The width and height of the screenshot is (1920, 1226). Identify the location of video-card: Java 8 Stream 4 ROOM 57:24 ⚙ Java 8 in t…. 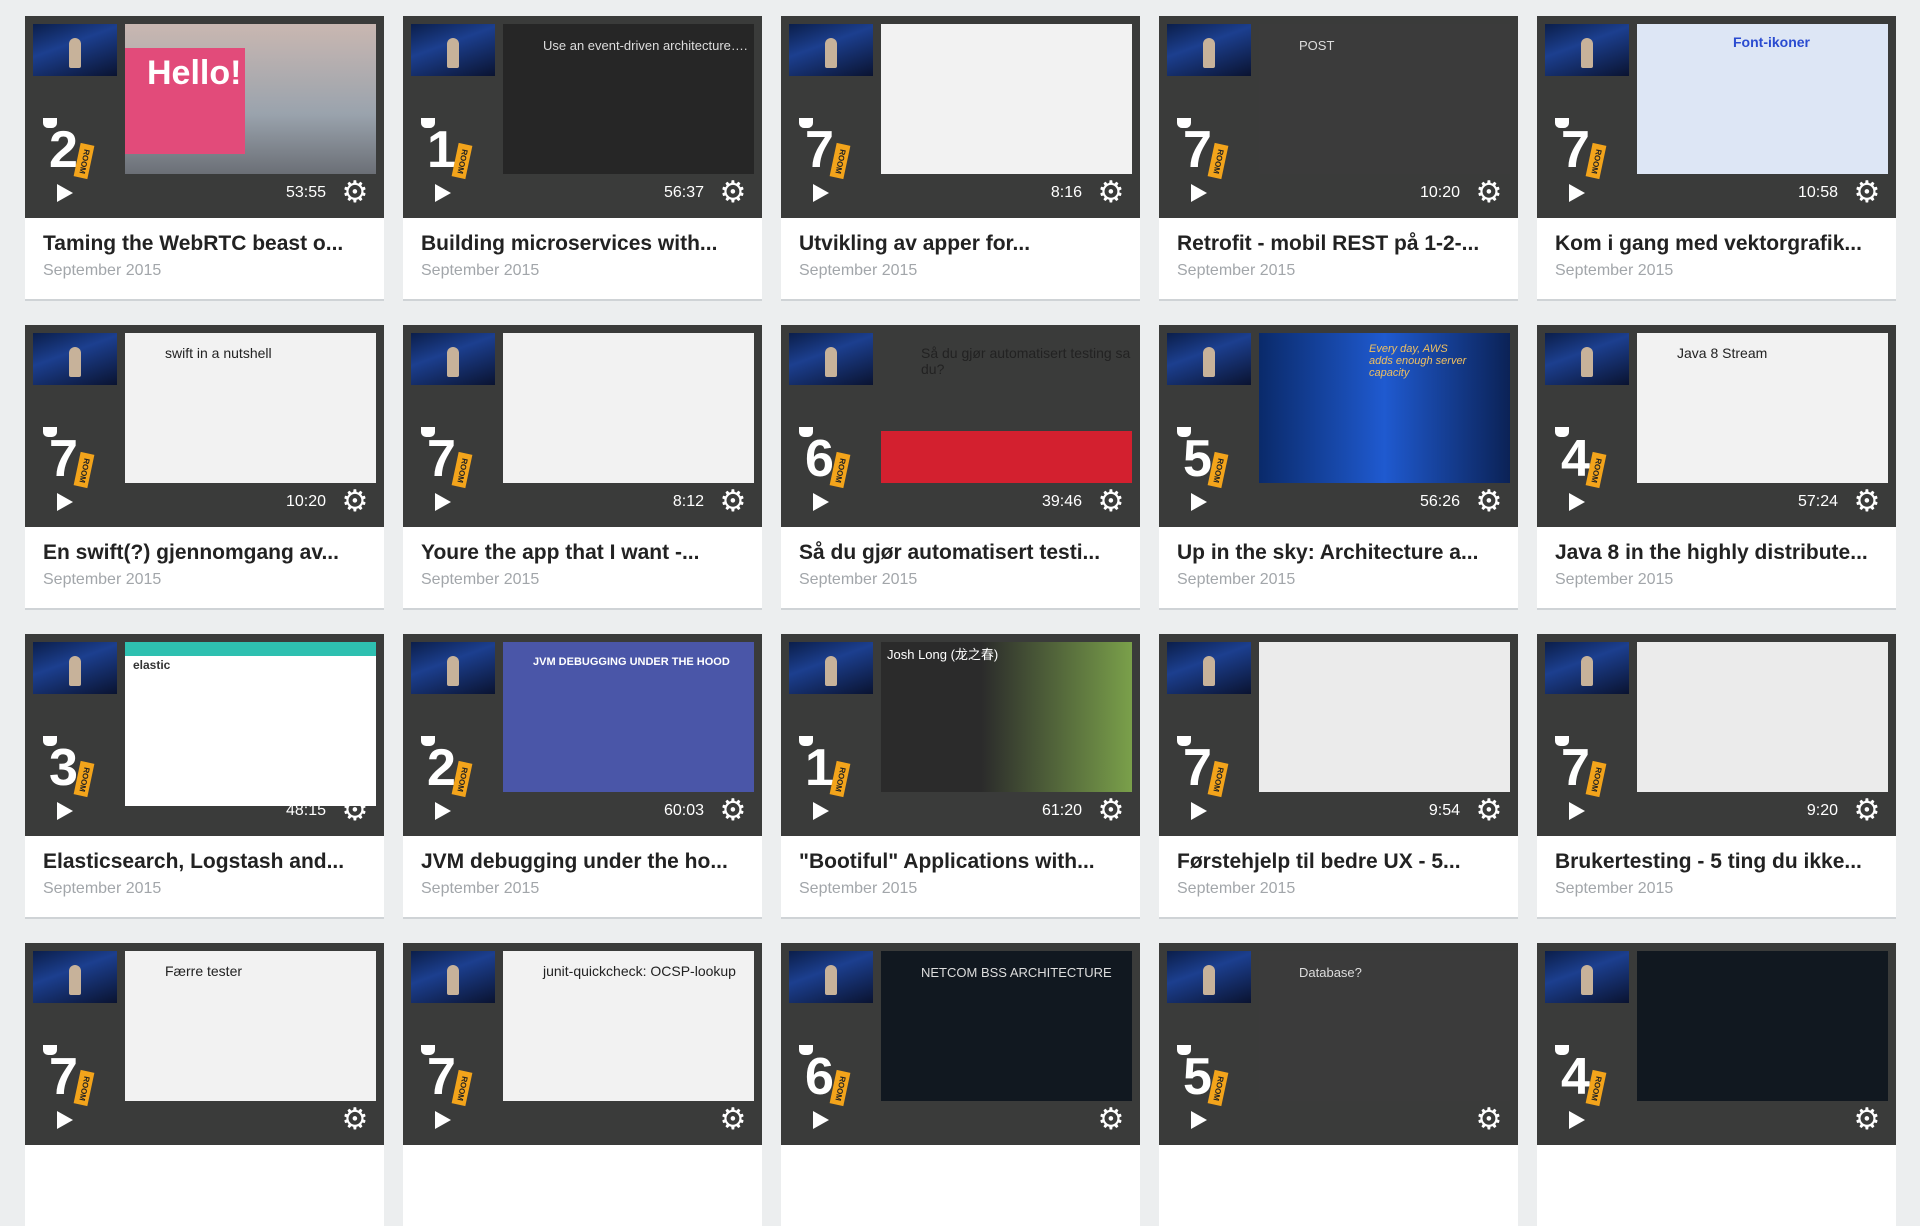
(1716, 466).